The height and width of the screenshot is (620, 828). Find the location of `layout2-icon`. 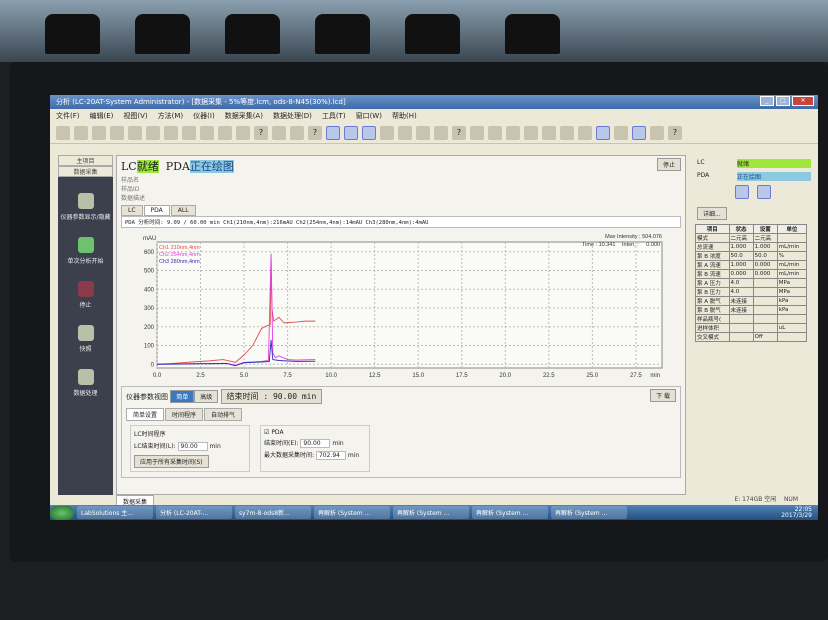

layout2-icon is located at coordinates (621, 132).